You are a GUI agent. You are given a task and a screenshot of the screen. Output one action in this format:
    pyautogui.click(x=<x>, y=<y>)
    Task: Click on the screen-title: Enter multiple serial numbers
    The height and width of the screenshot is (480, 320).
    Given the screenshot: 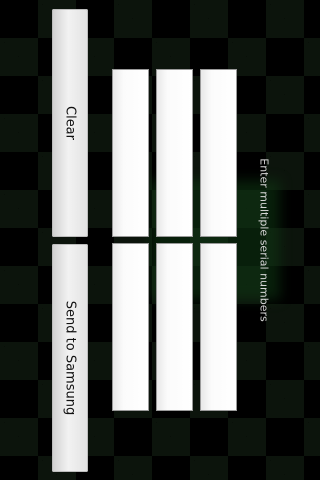 What is the action you would take?
    pyautogui.click(x=264, y=240)
    